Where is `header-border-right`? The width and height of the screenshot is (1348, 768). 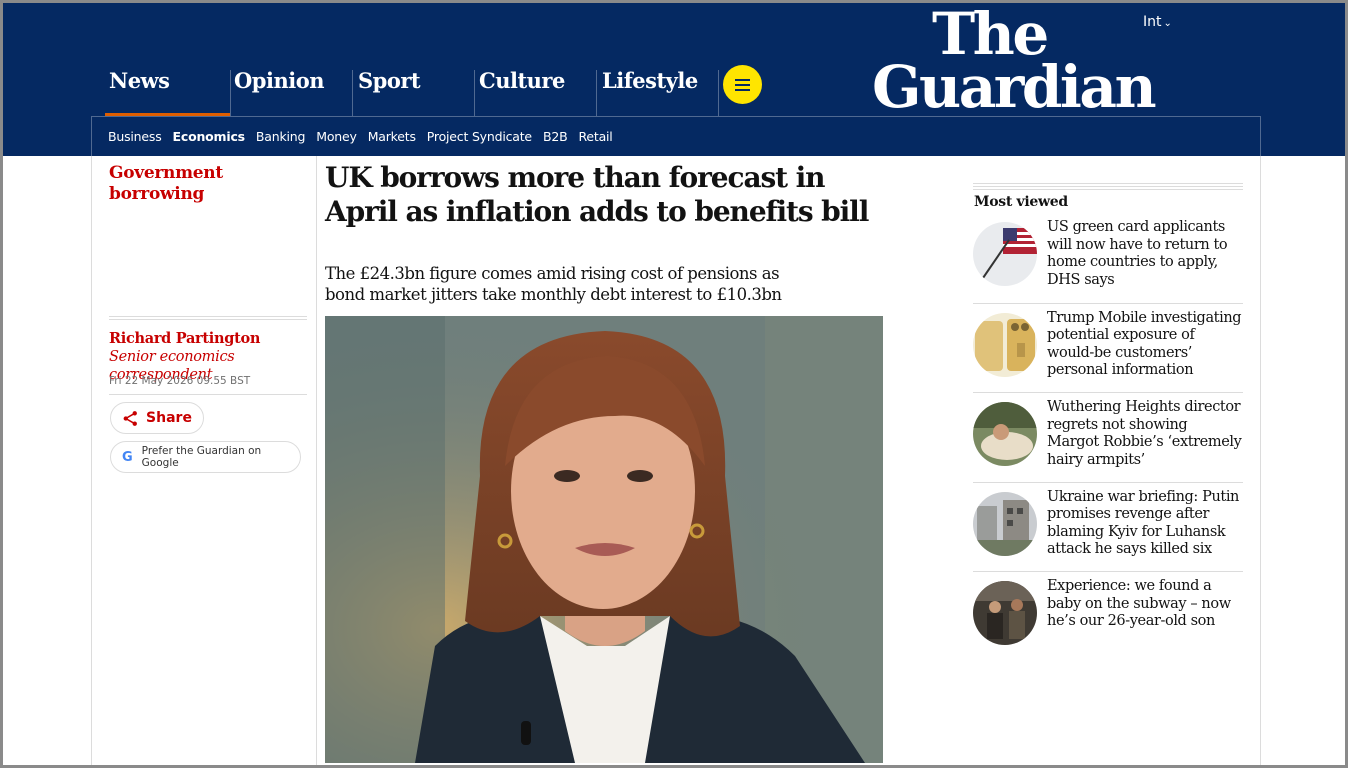 header-border-right is located at coordinates (1260, 136).